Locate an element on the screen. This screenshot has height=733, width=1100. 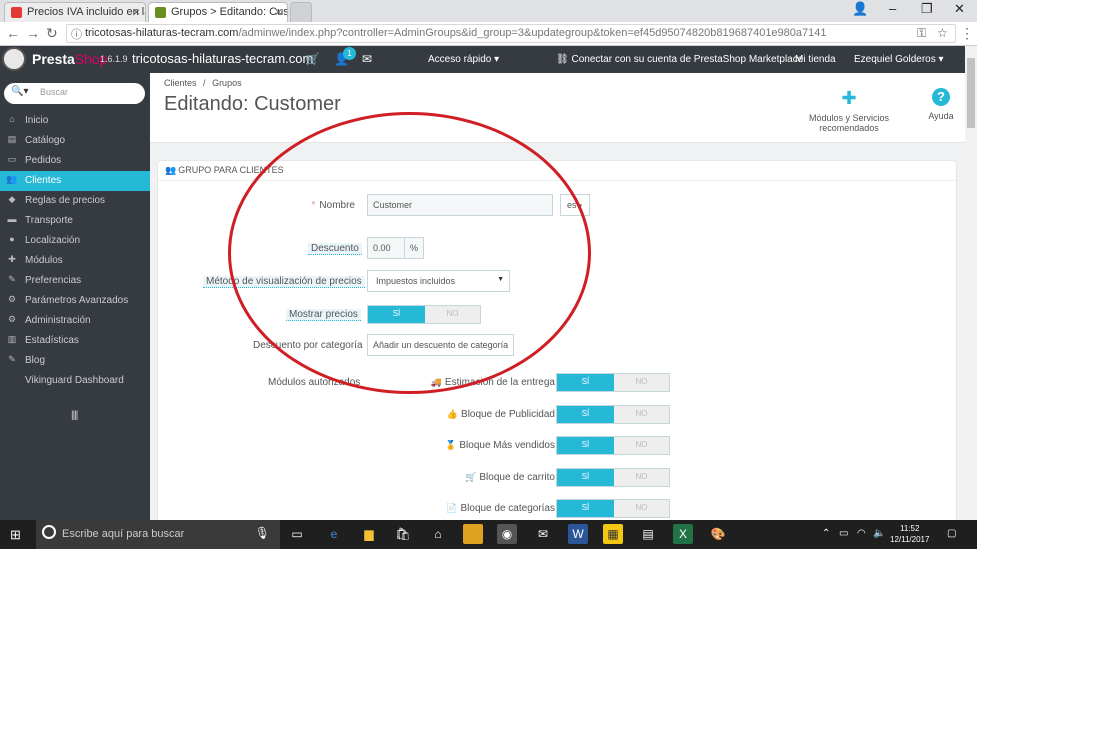
profile-icon: 👤 is located at coordinates (860, 9).